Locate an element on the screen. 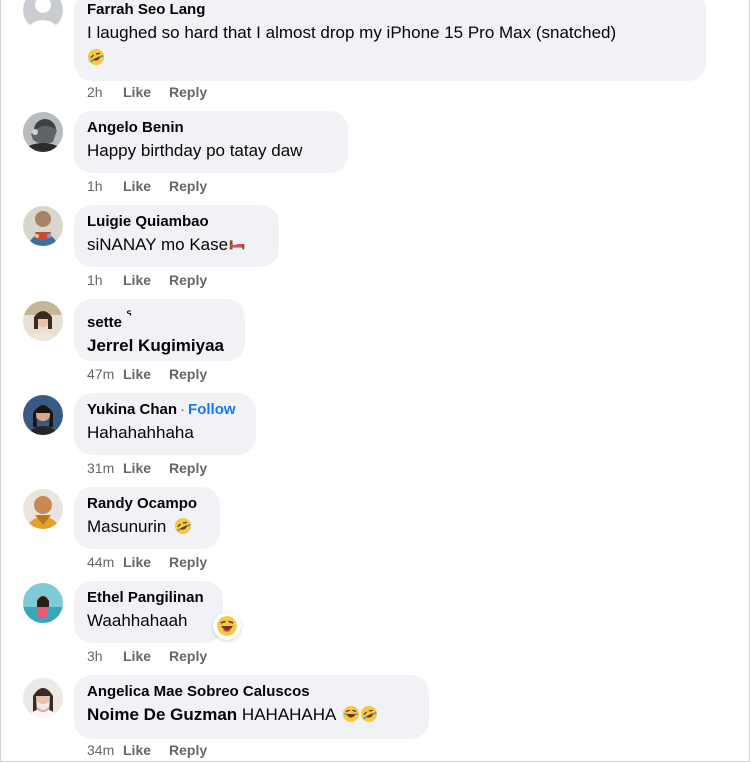  comment-text: Hahahahhaha is located at coordinates (140, 432).